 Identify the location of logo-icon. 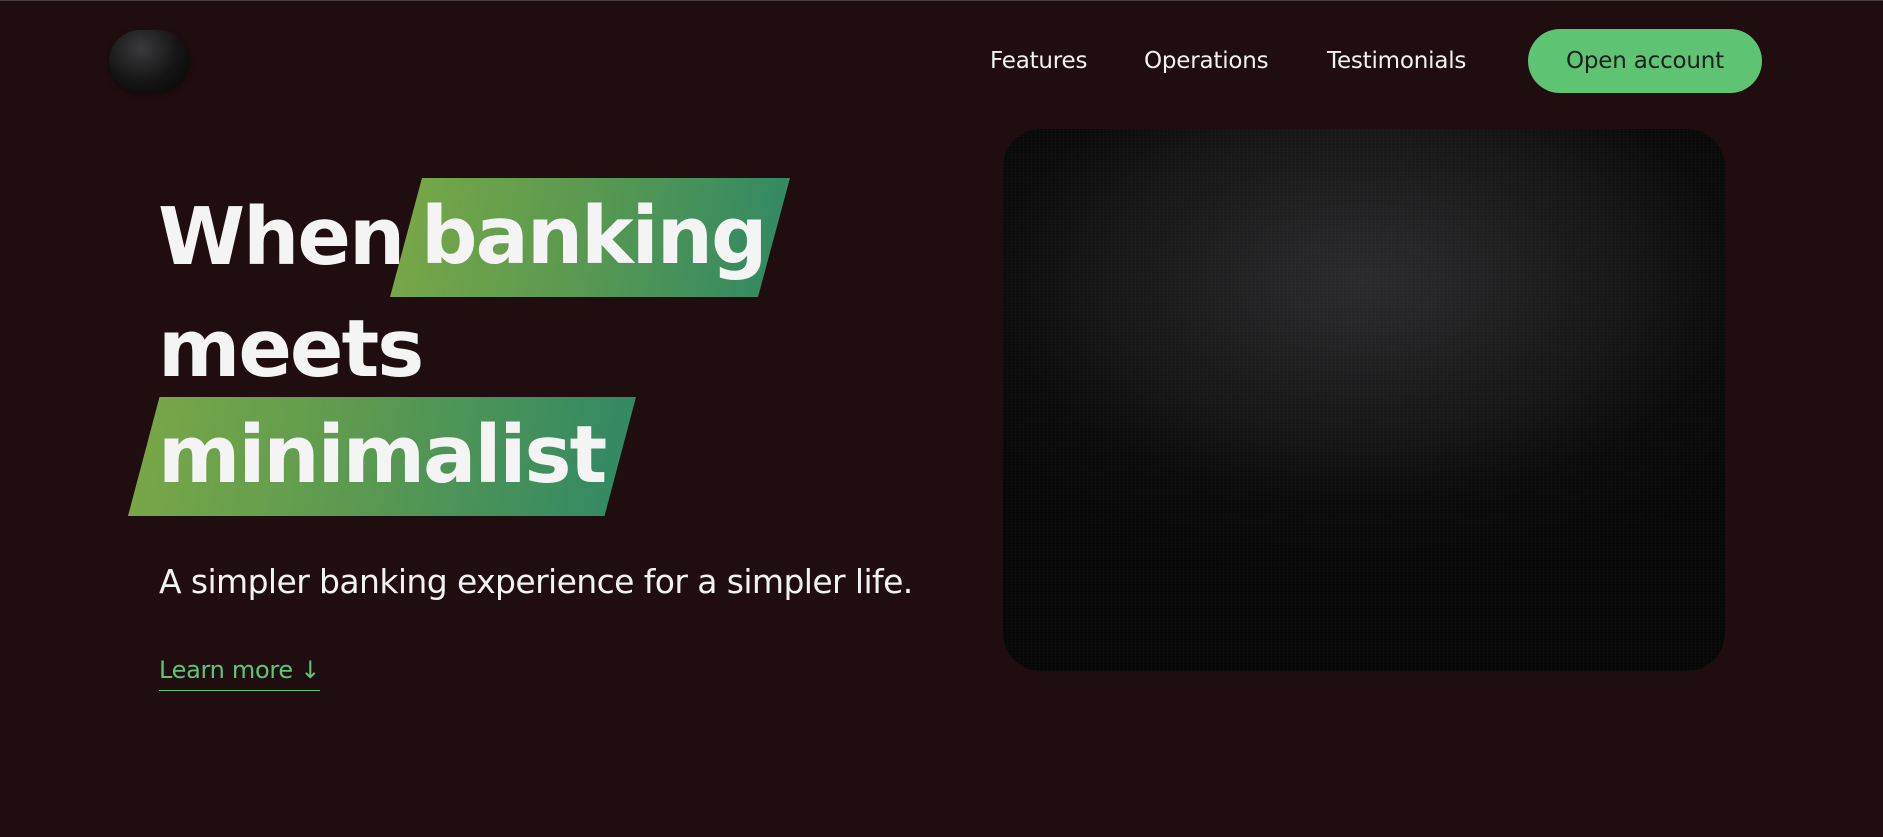
(149, 61).